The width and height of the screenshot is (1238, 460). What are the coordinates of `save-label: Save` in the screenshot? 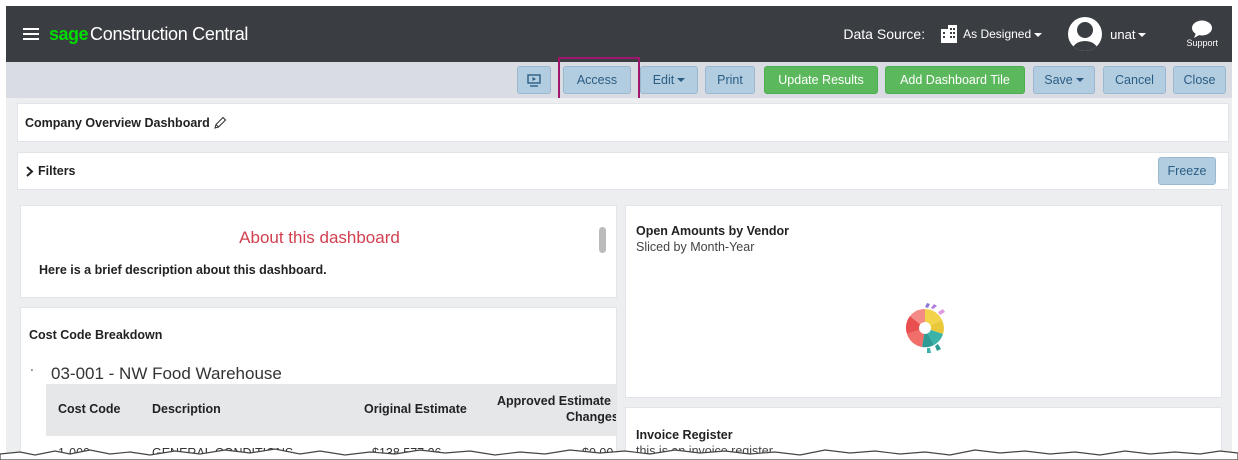 It's located at (1058, 80).